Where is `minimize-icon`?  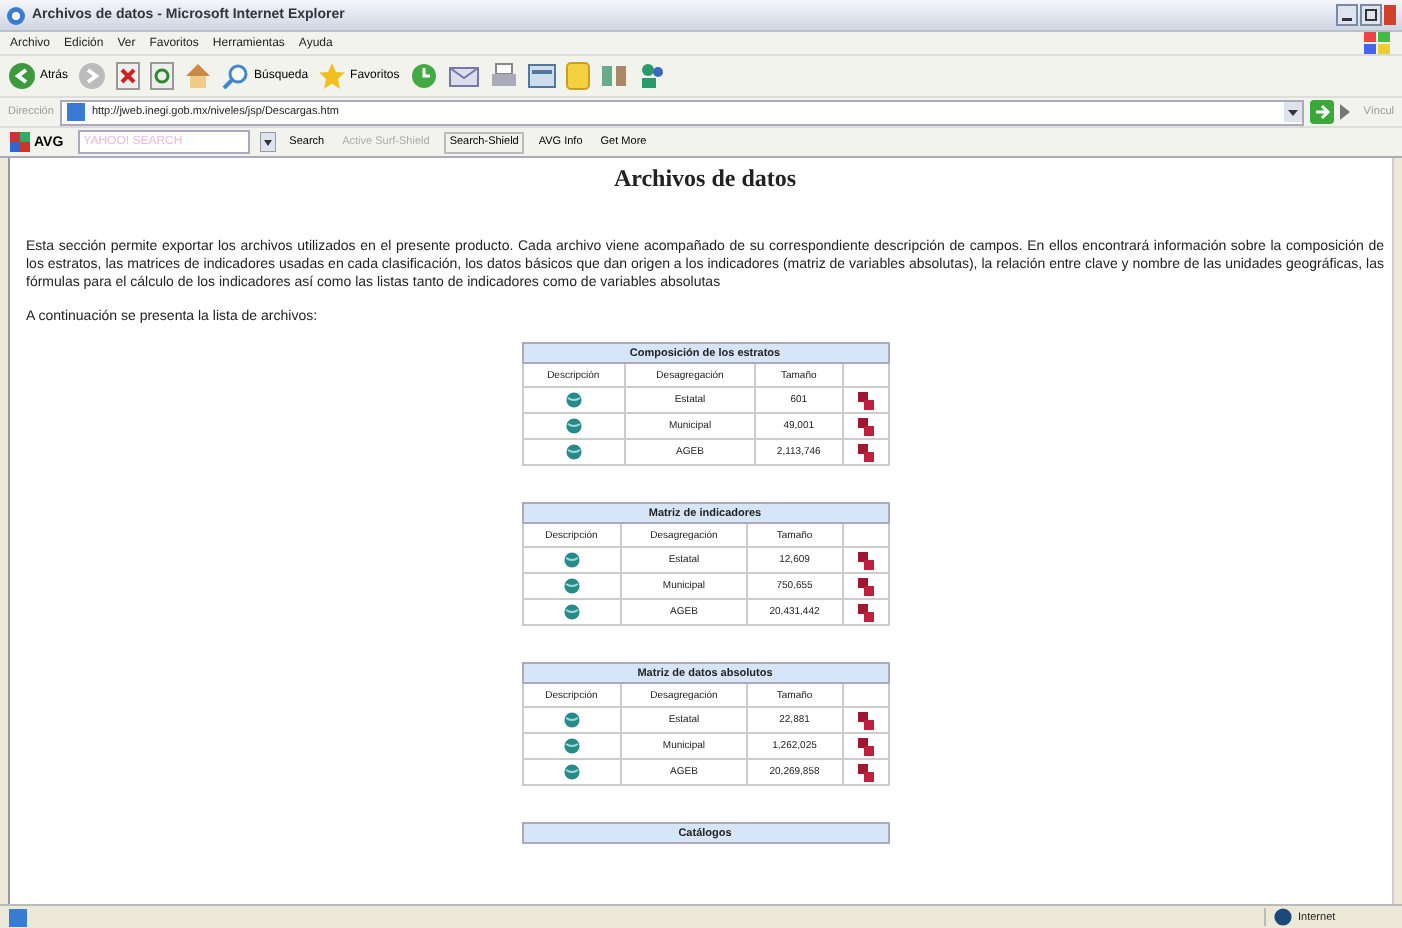 minimize-icon is located at coordinates (1347, 15).